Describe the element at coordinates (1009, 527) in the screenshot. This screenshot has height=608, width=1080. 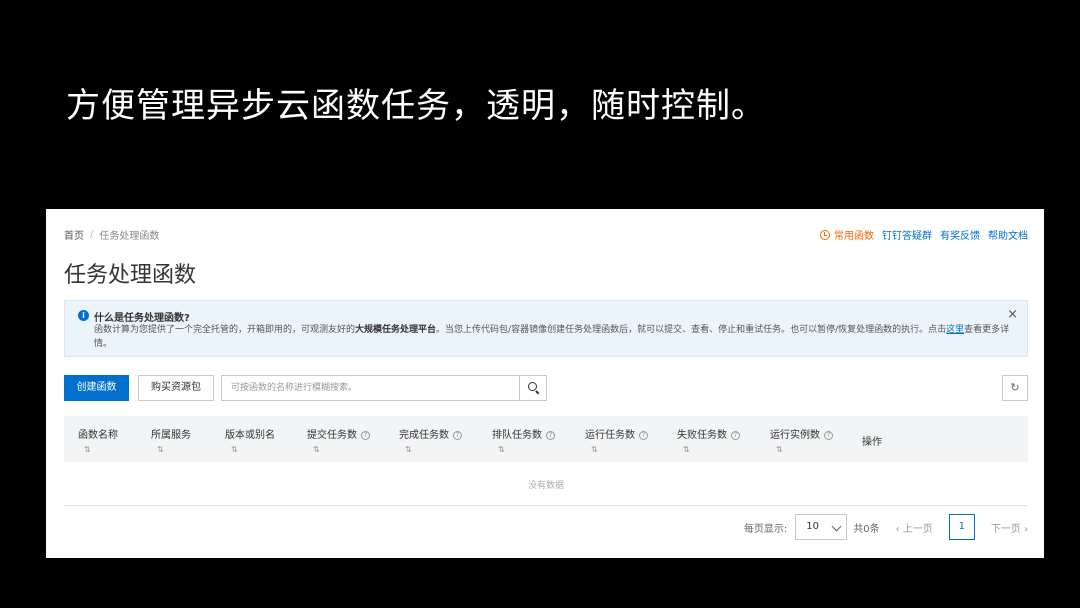
I see `next-page-button: 下一页 ›` at that location.